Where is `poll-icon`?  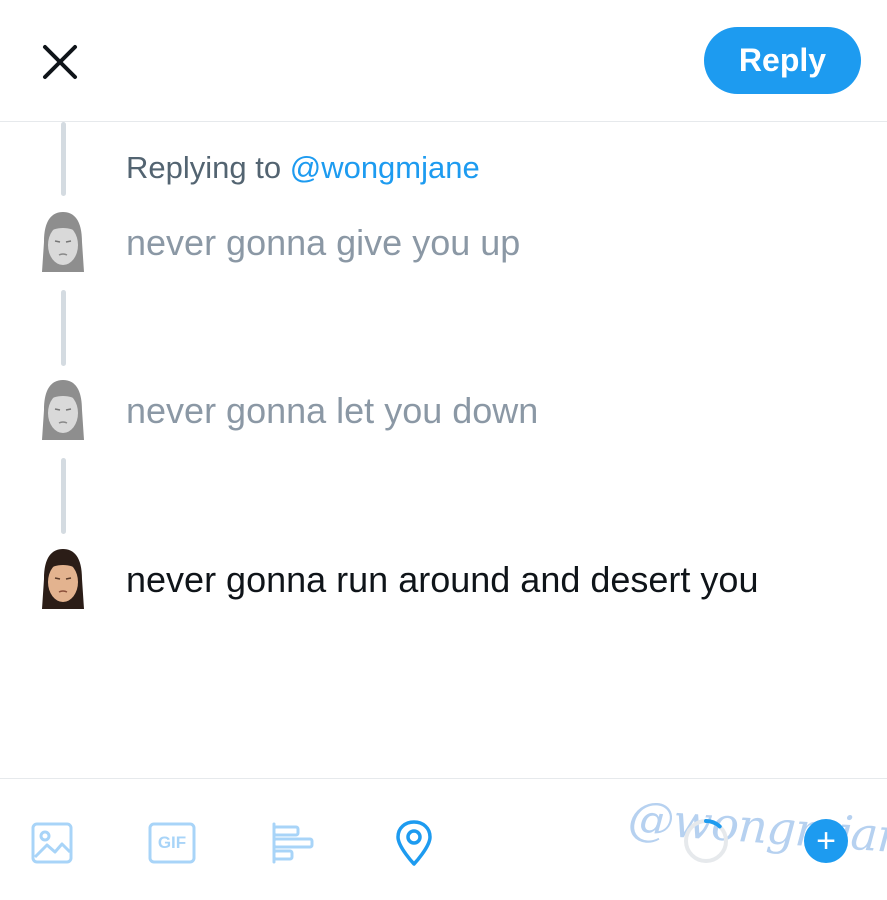
poll-icon is located at coordinates (293, 843).